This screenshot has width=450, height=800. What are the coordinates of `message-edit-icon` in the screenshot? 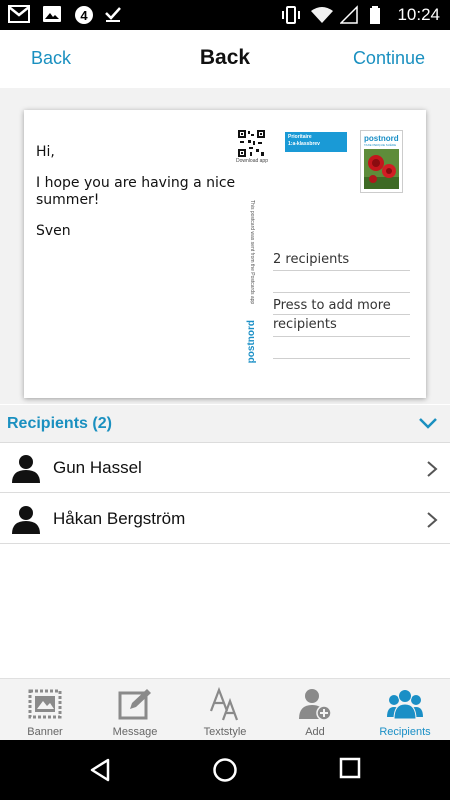 It's located at (134, 704).